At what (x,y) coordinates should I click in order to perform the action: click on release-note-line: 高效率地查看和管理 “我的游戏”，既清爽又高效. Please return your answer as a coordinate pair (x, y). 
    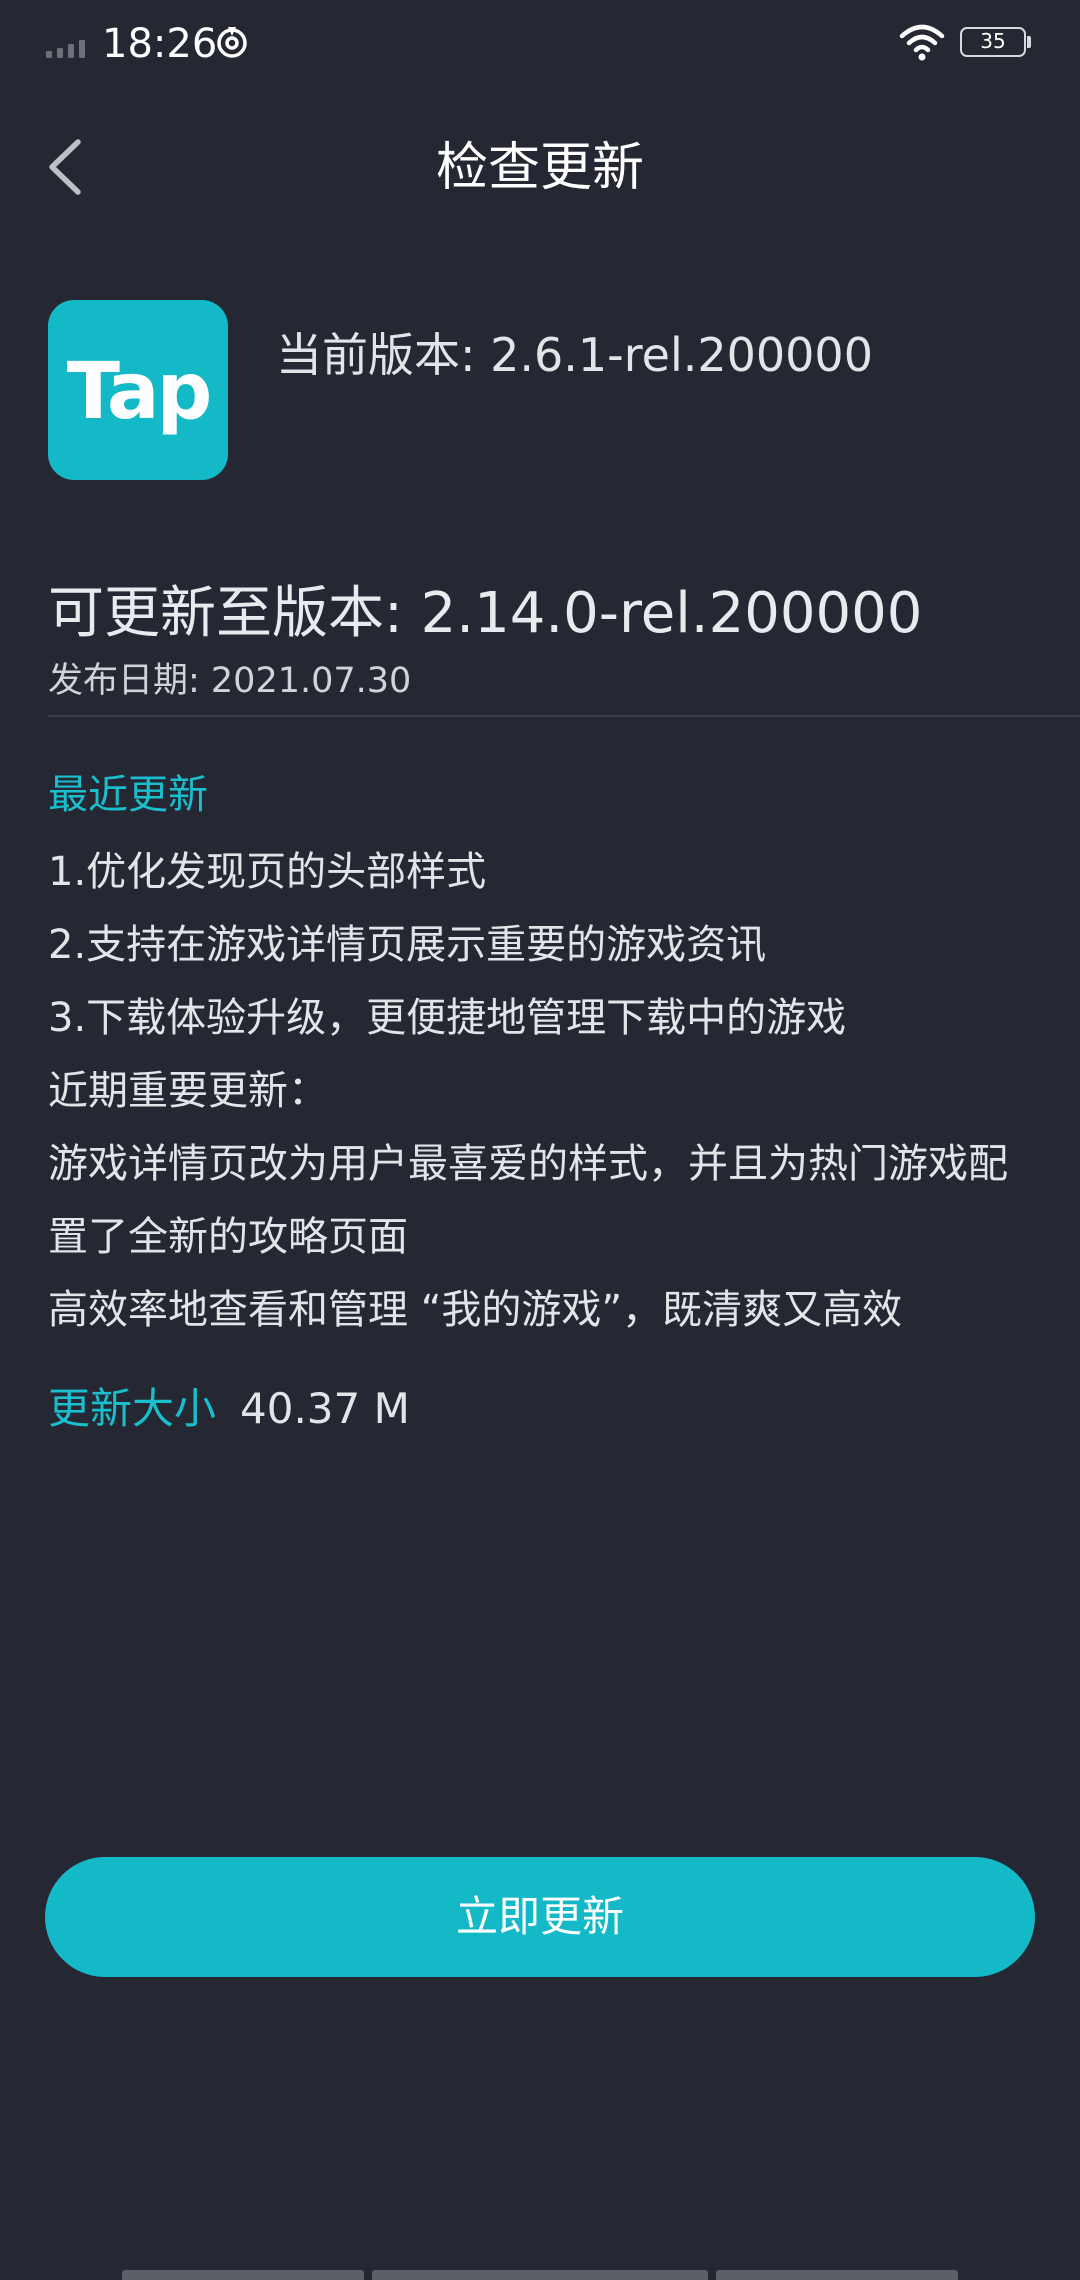
    Looking at the image, I should click on (475, 1310).